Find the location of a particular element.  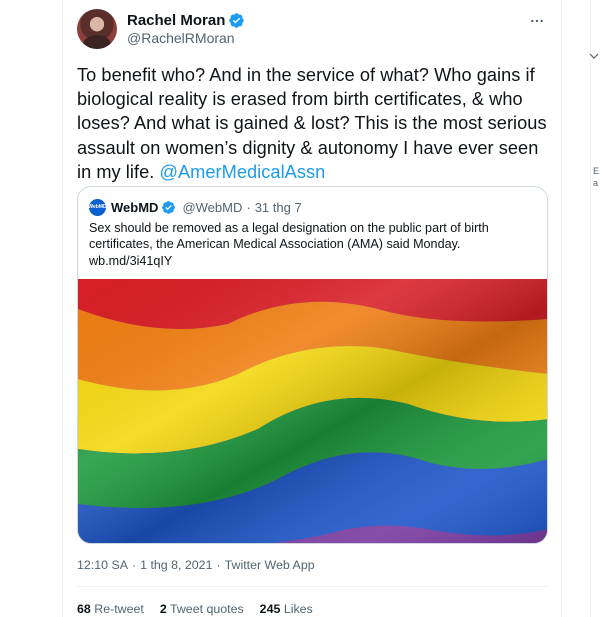

tweet-date: 1 thg 8, 2021 is located at coordinates (176, 565).